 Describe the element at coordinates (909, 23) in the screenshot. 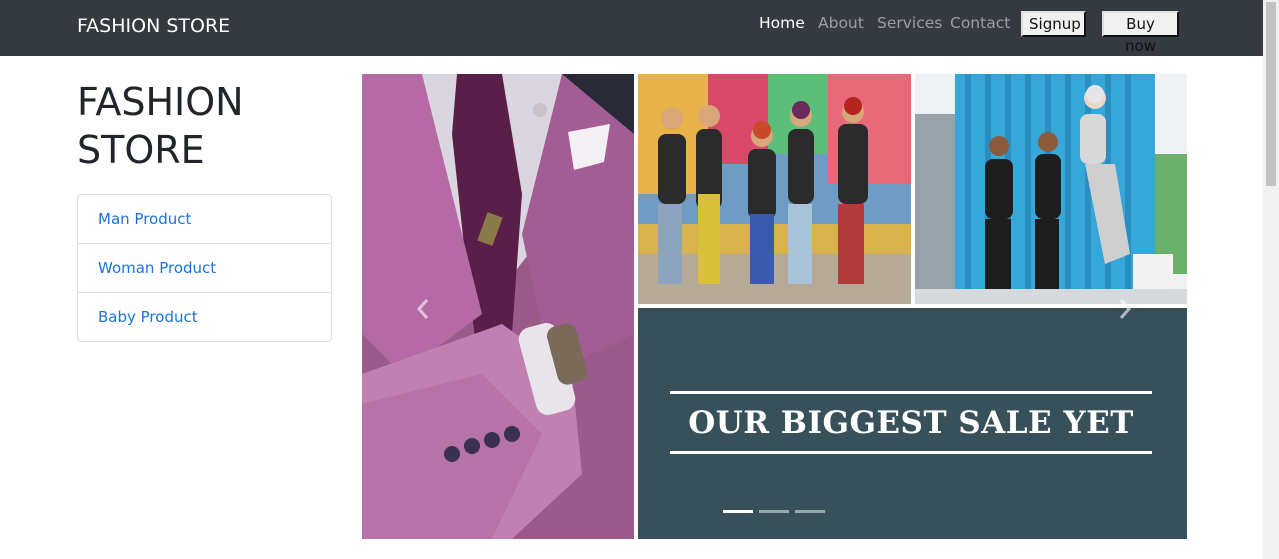

I see `nav-link-services: Services` at that location.